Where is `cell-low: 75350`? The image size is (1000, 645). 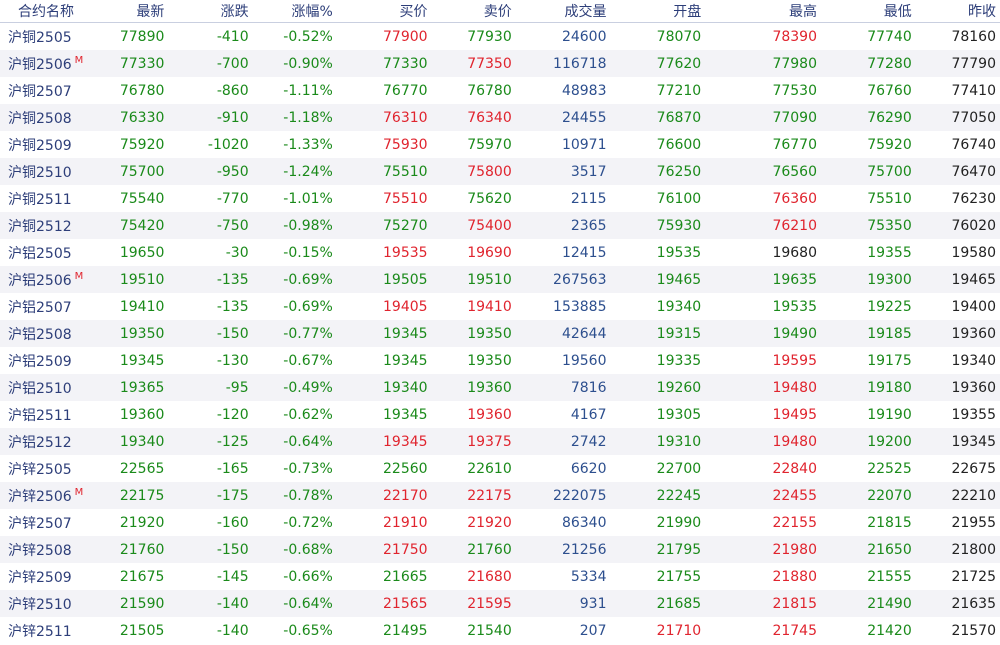
cell-low: 75350 is located at coordinates (868, 225).